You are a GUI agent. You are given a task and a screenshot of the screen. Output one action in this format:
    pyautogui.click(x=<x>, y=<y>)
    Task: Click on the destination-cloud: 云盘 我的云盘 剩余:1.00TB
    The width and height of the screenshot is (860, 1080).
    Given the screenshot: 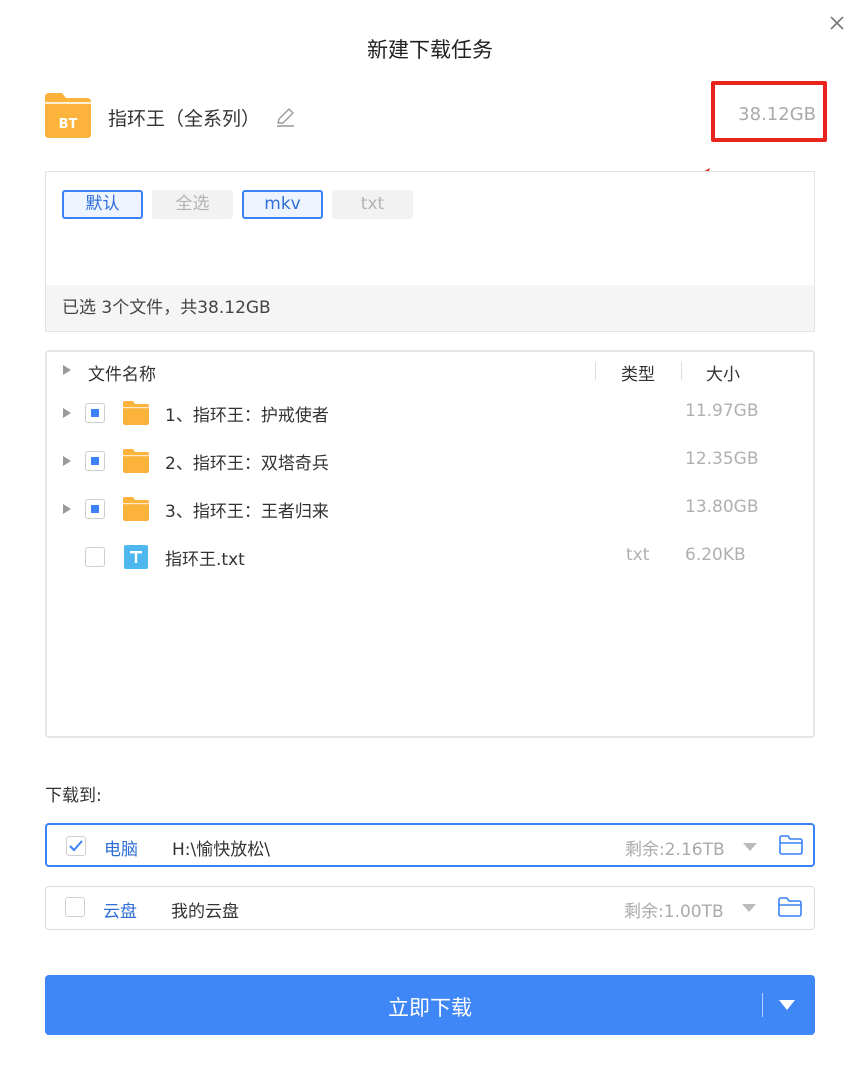 What is the action you would take?
    pyautogui.click(x=430, y=908)
    